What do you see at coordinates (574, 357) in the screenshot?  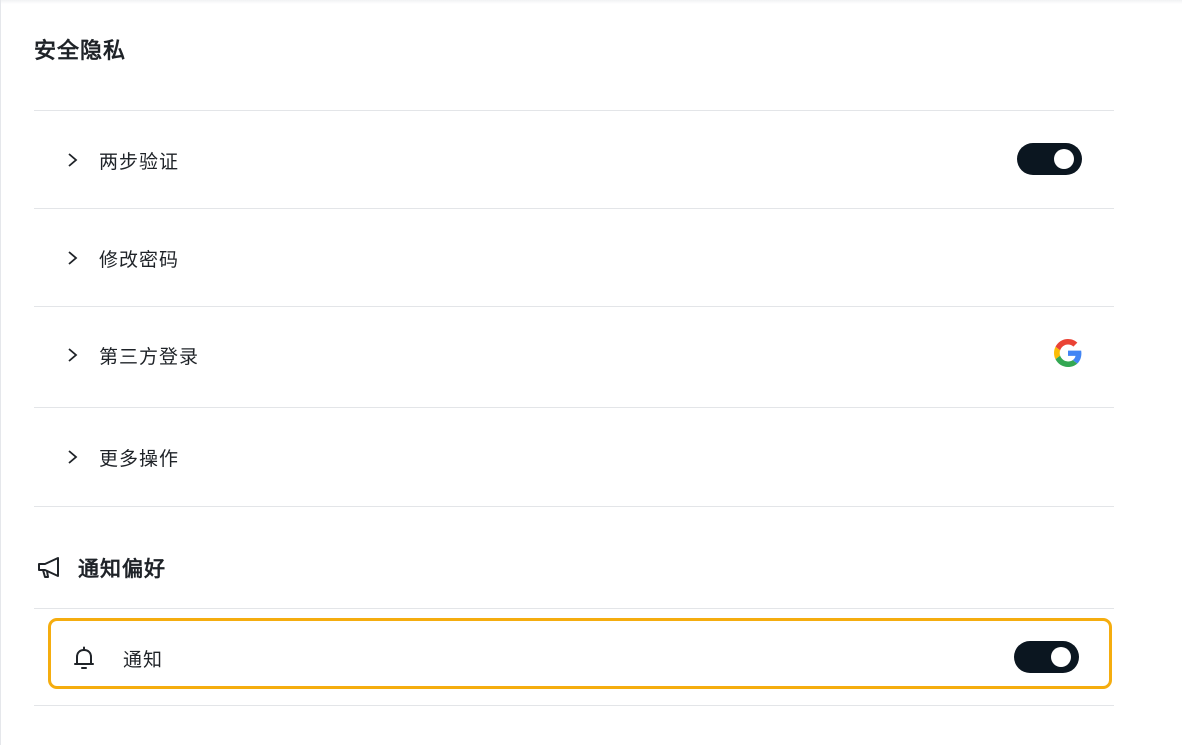 I see `security-item-third-party-login: 第三方登录` at bounding box center [574, 357].